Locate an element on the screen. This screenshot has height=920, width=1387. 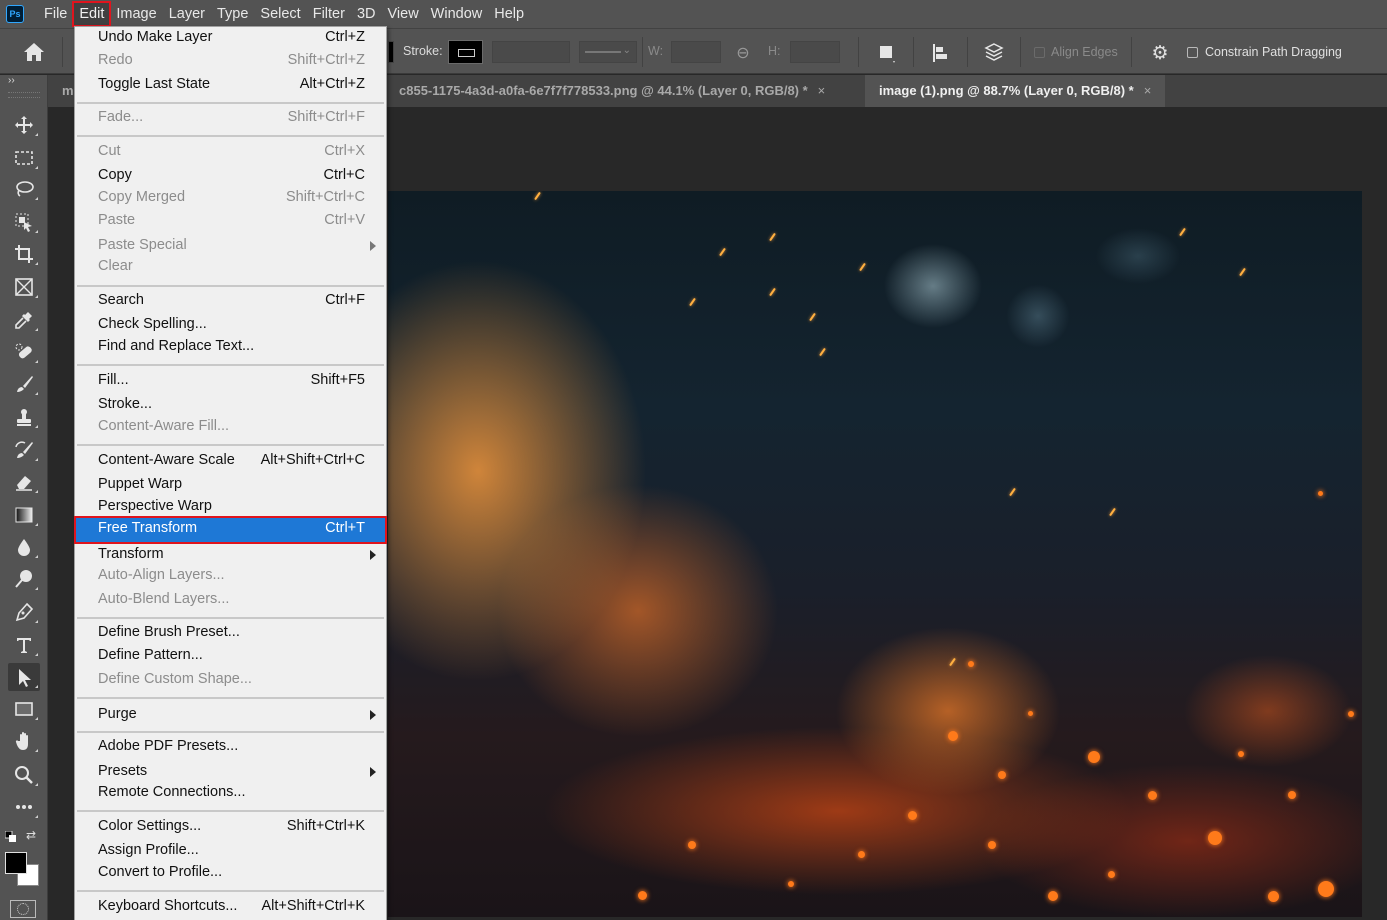
menu-item-redo: Redo Shift+Ctrl+Z is located at coordinates (230, 61).